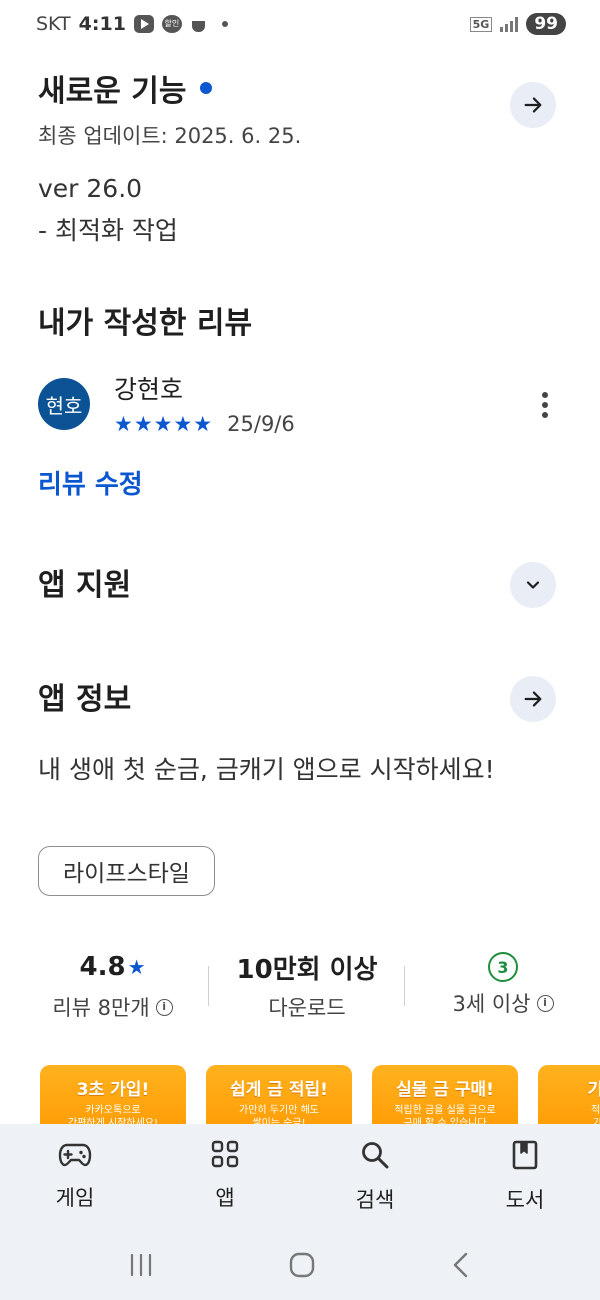  Describe the element at coordinates (491, 1004) in the screenshot. I see `age-rating-label: 3세 이상` at that location.